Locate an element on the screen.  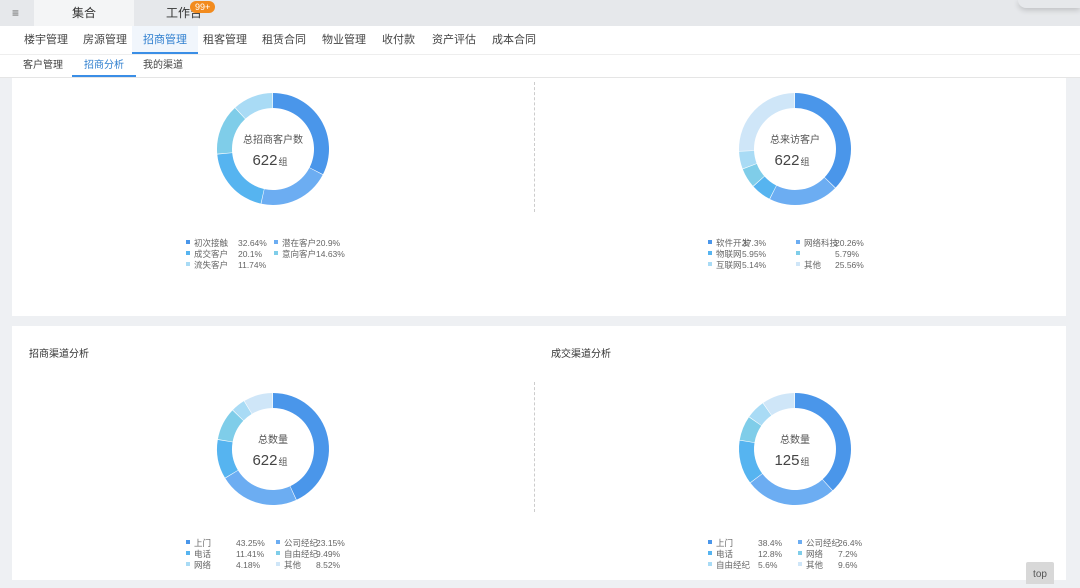
legend-label: 自由经纪 is located at coordinates (301, 554).